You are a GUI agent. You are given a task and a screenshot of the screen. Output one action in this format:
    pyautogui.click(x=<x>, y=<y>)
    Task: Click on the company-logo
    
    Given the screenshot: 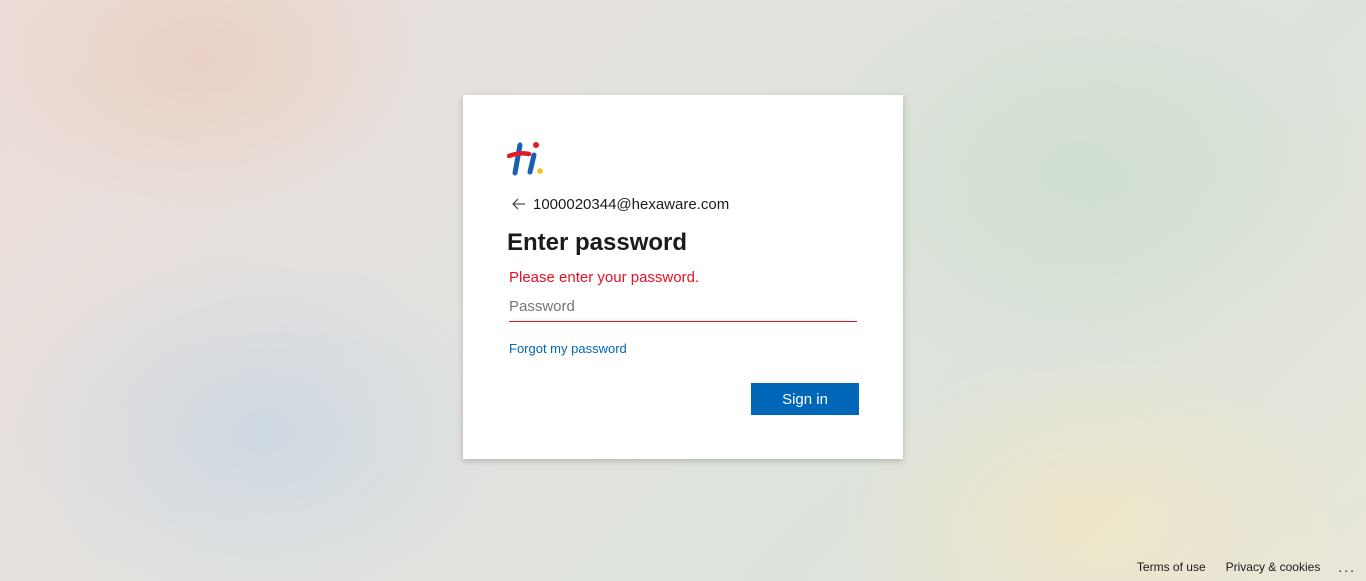 What is the action you would take?
    pyautogui.click(x=526, y=159)
    